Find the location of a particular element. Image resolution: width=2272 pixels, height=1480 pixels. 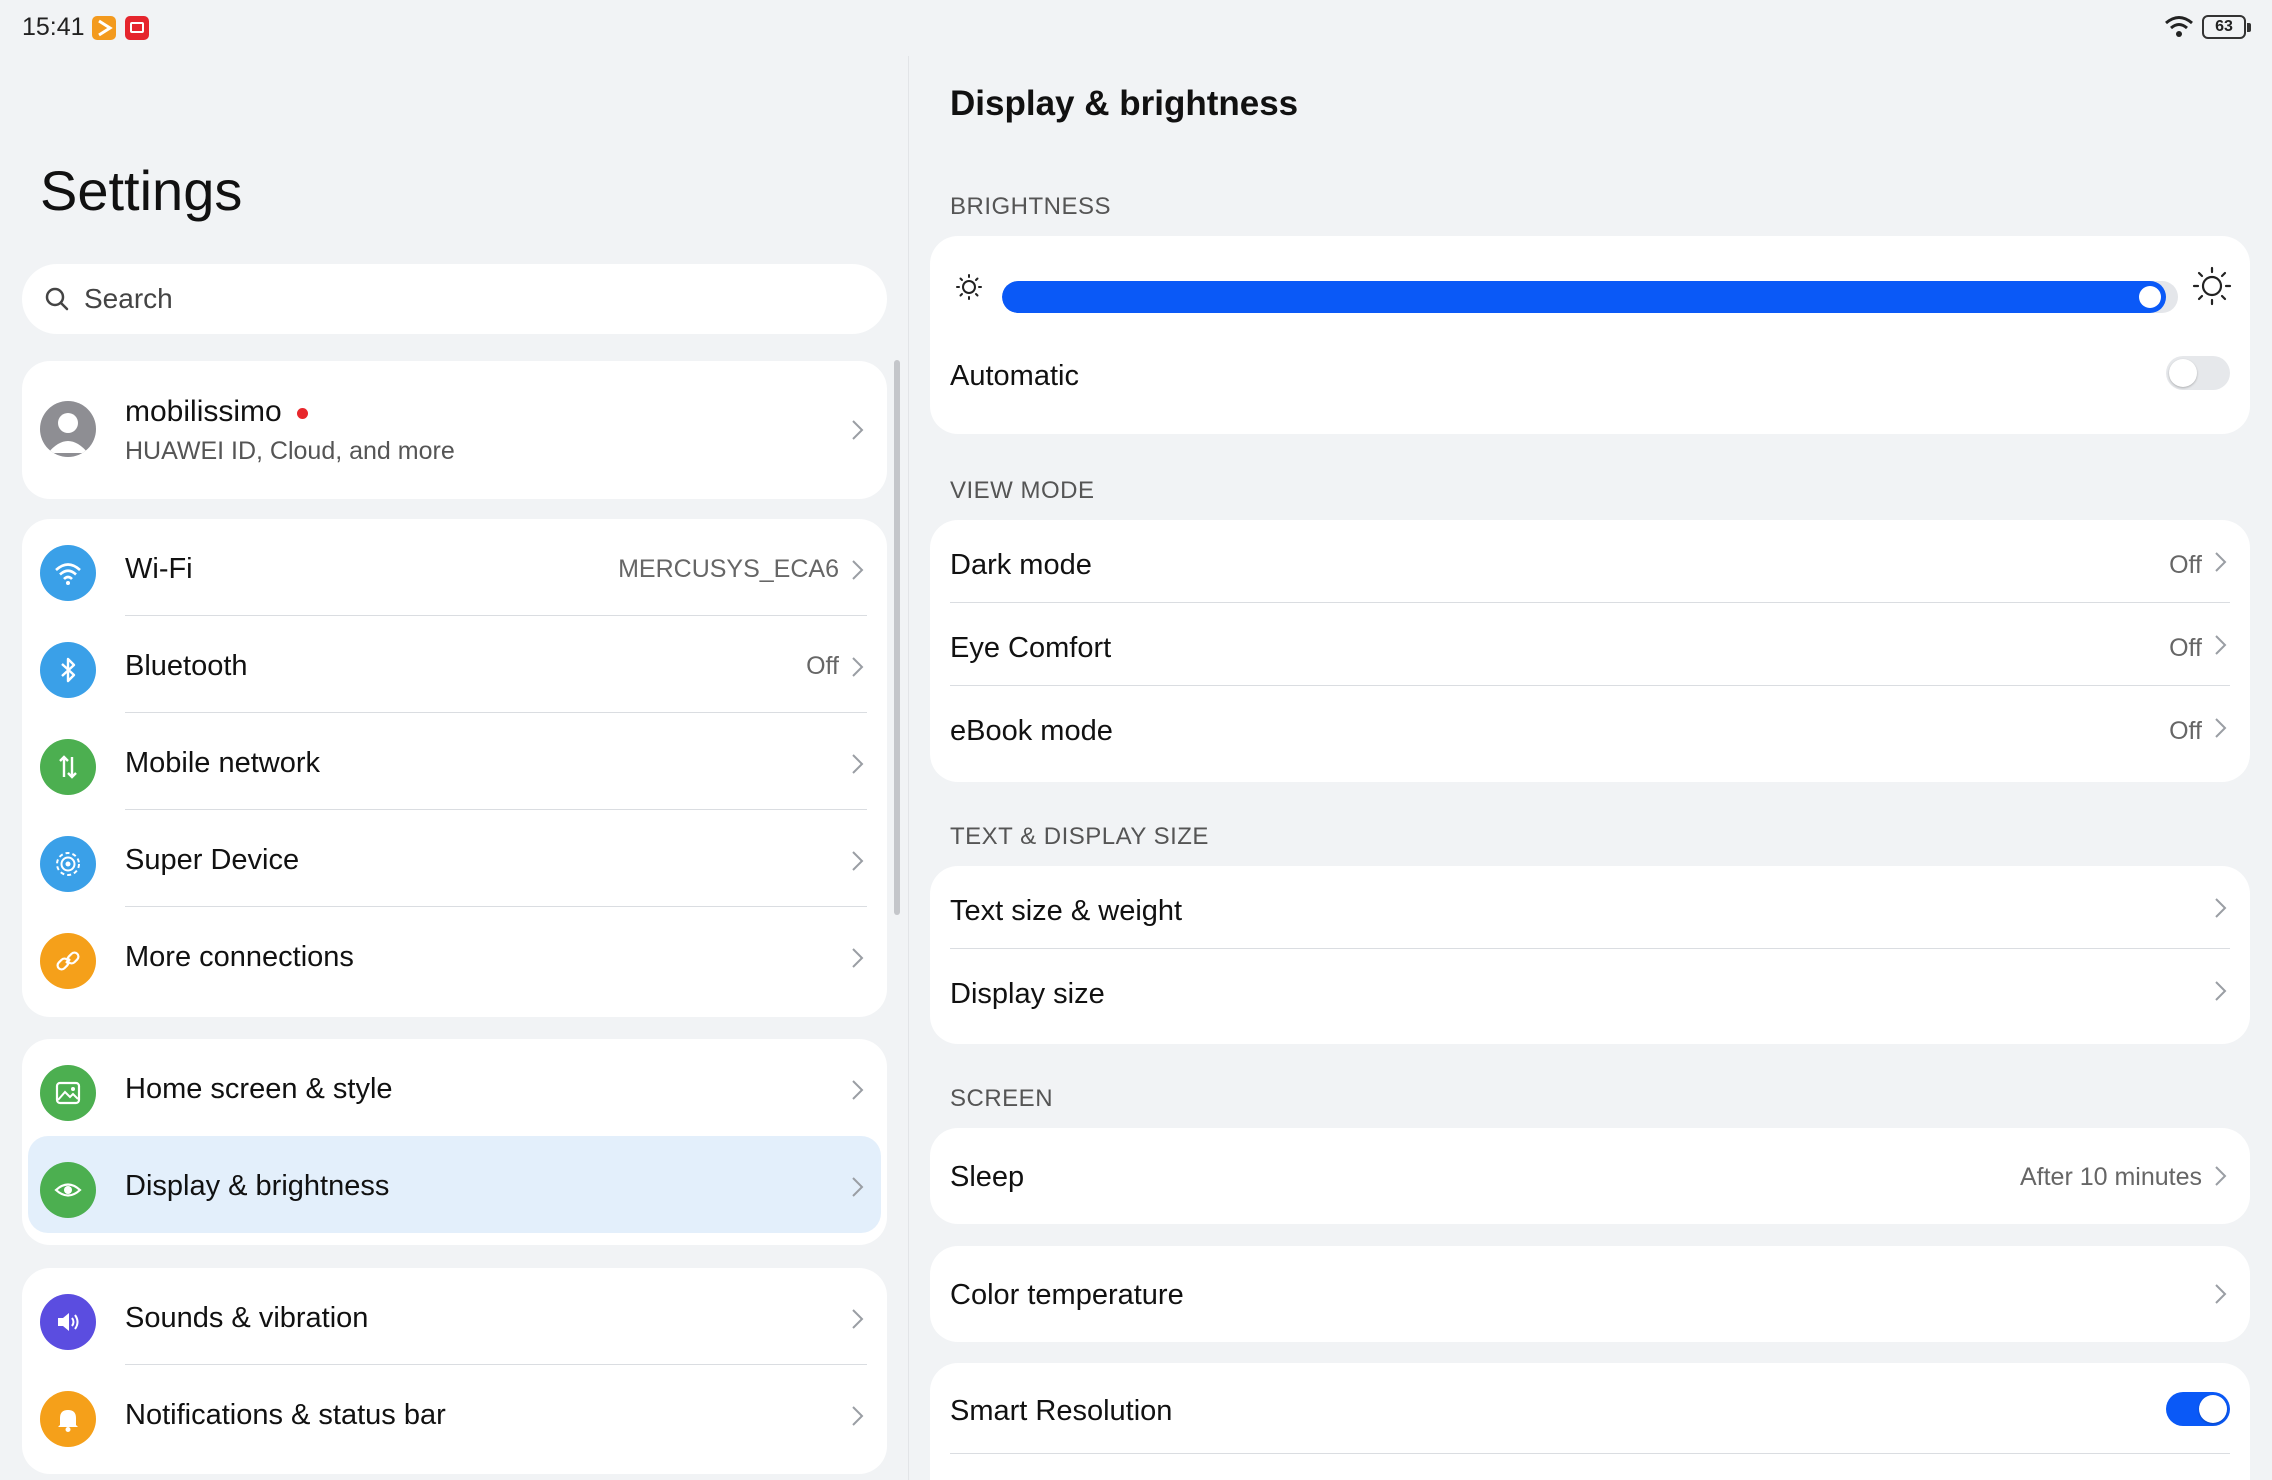

section-header-brightness: BRIGHTNESS is located at coordinates (1031, 206).